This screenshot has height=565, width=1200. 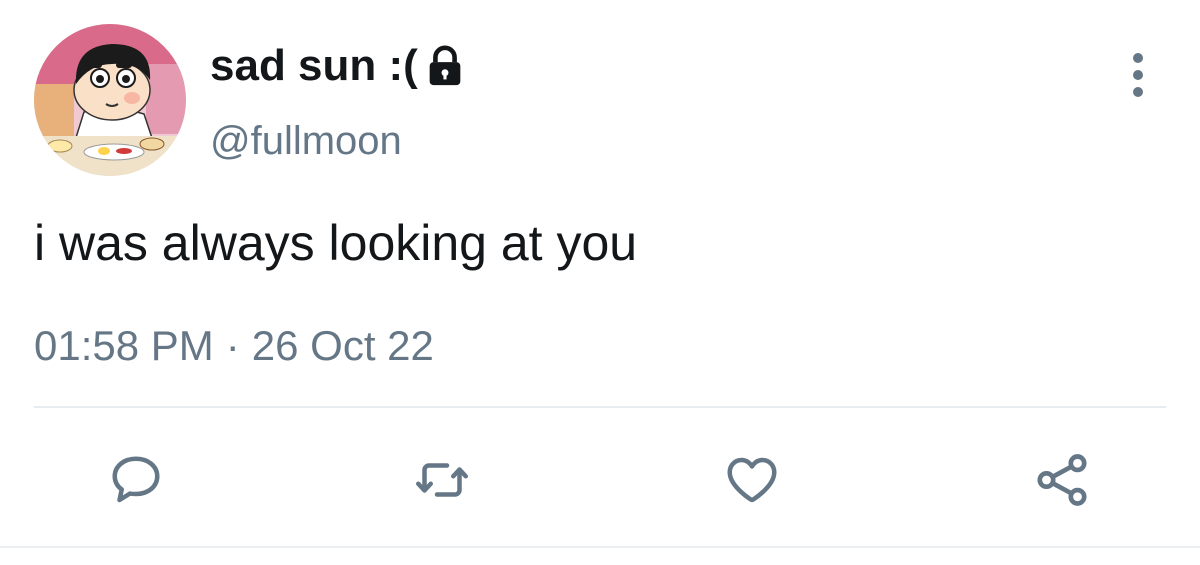 I want to click on tweet-text: i was always looking at you, so click(x=336, y=243).